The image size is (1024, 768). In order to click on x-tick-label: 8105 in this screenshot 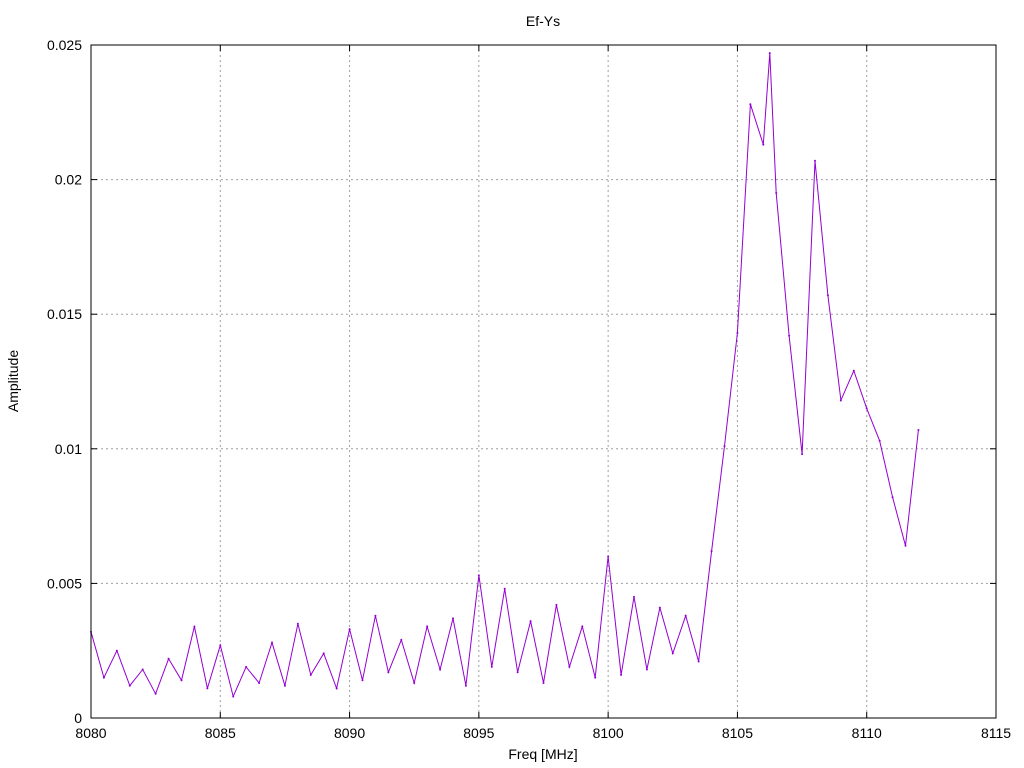, I will do `click(737, 733)`.